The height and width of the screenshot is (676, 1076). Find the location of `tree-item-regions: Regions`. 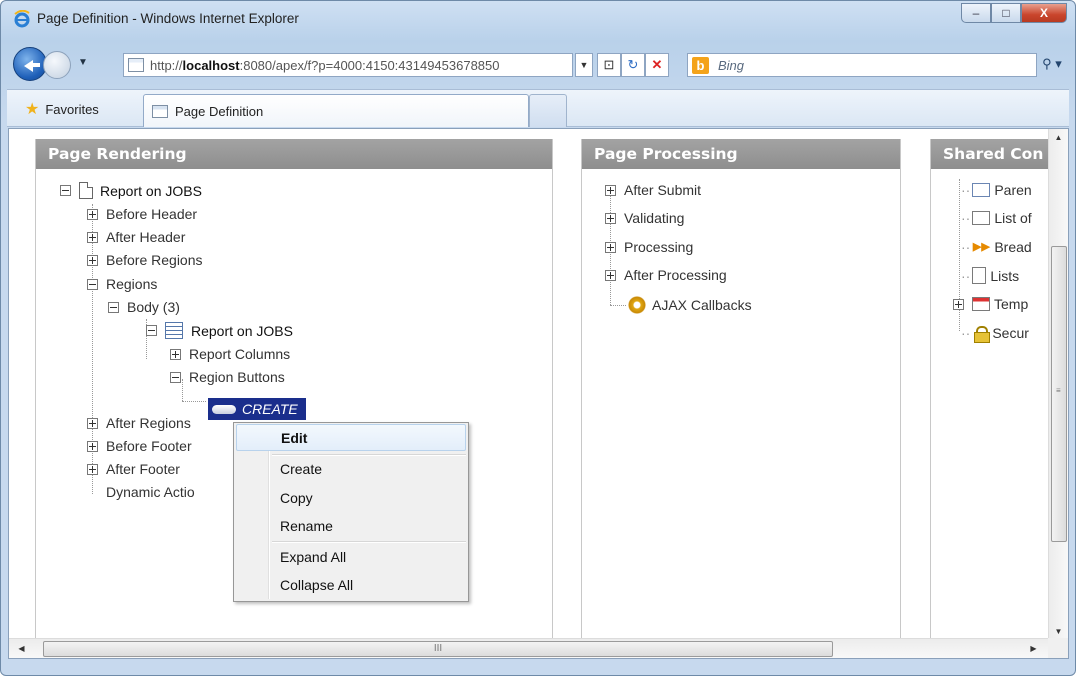

tree-item-regions: Regions is located at coordinates (122, 284).